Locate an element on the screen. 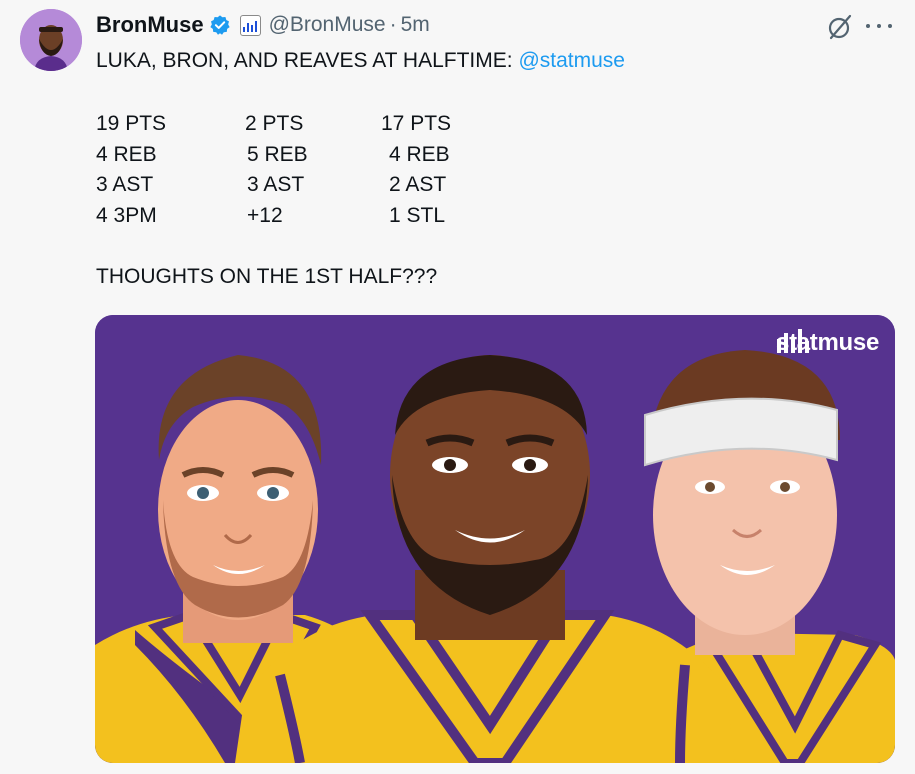 Image resolution: width=915 pixels, height=774 pixels. display-name: BronMuse is located at coordinates (150, 25).